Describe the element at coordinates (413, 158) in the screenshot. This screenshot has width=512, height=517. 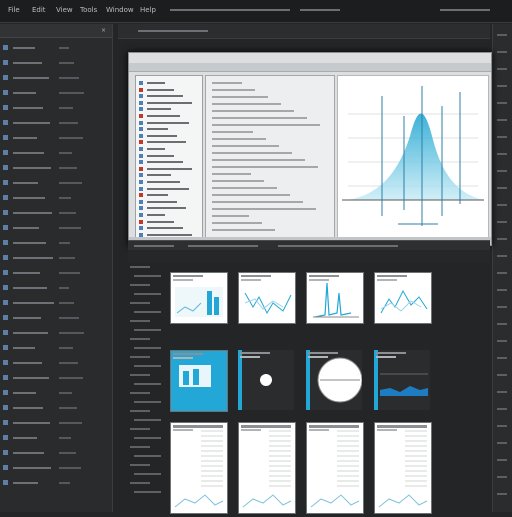
I see `main-plot` at that location.